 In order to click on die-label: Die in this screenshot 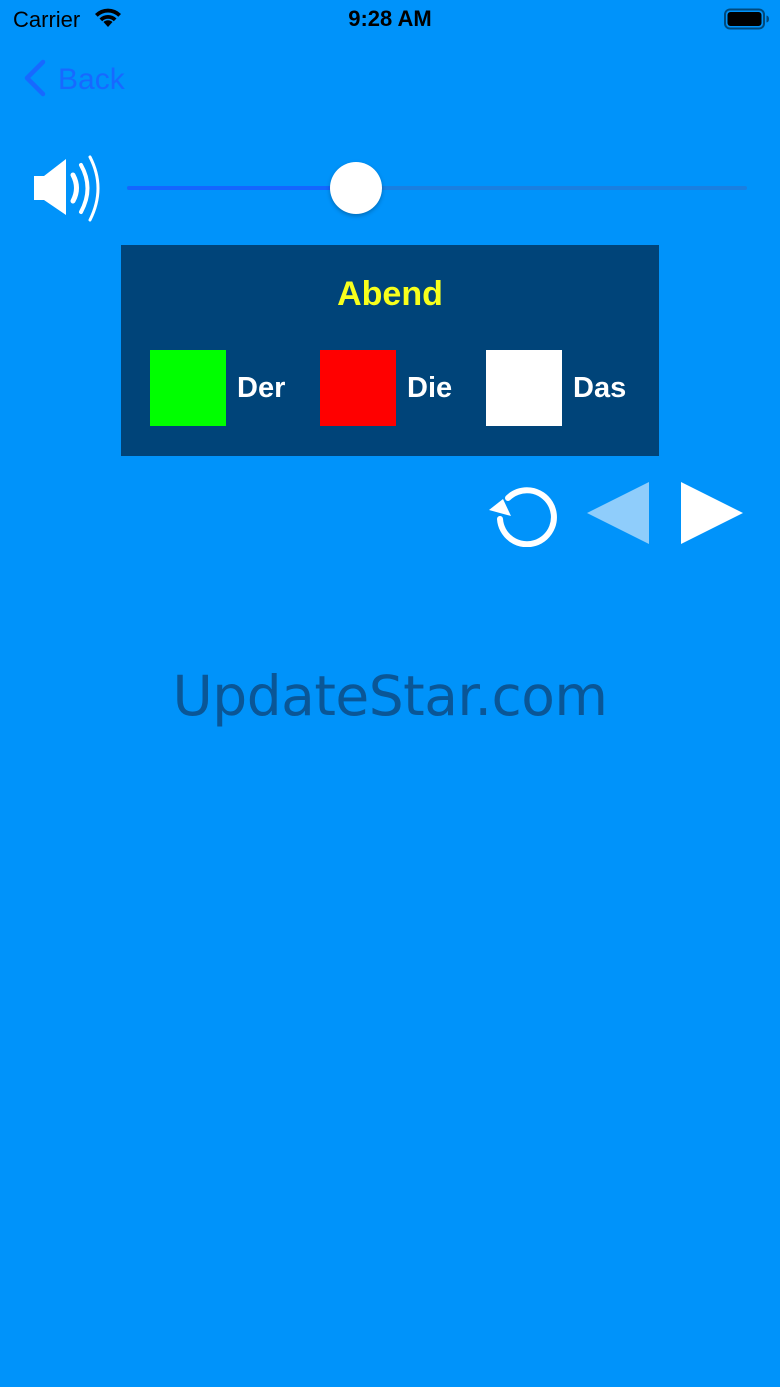, I will do `click(430, 387)`.